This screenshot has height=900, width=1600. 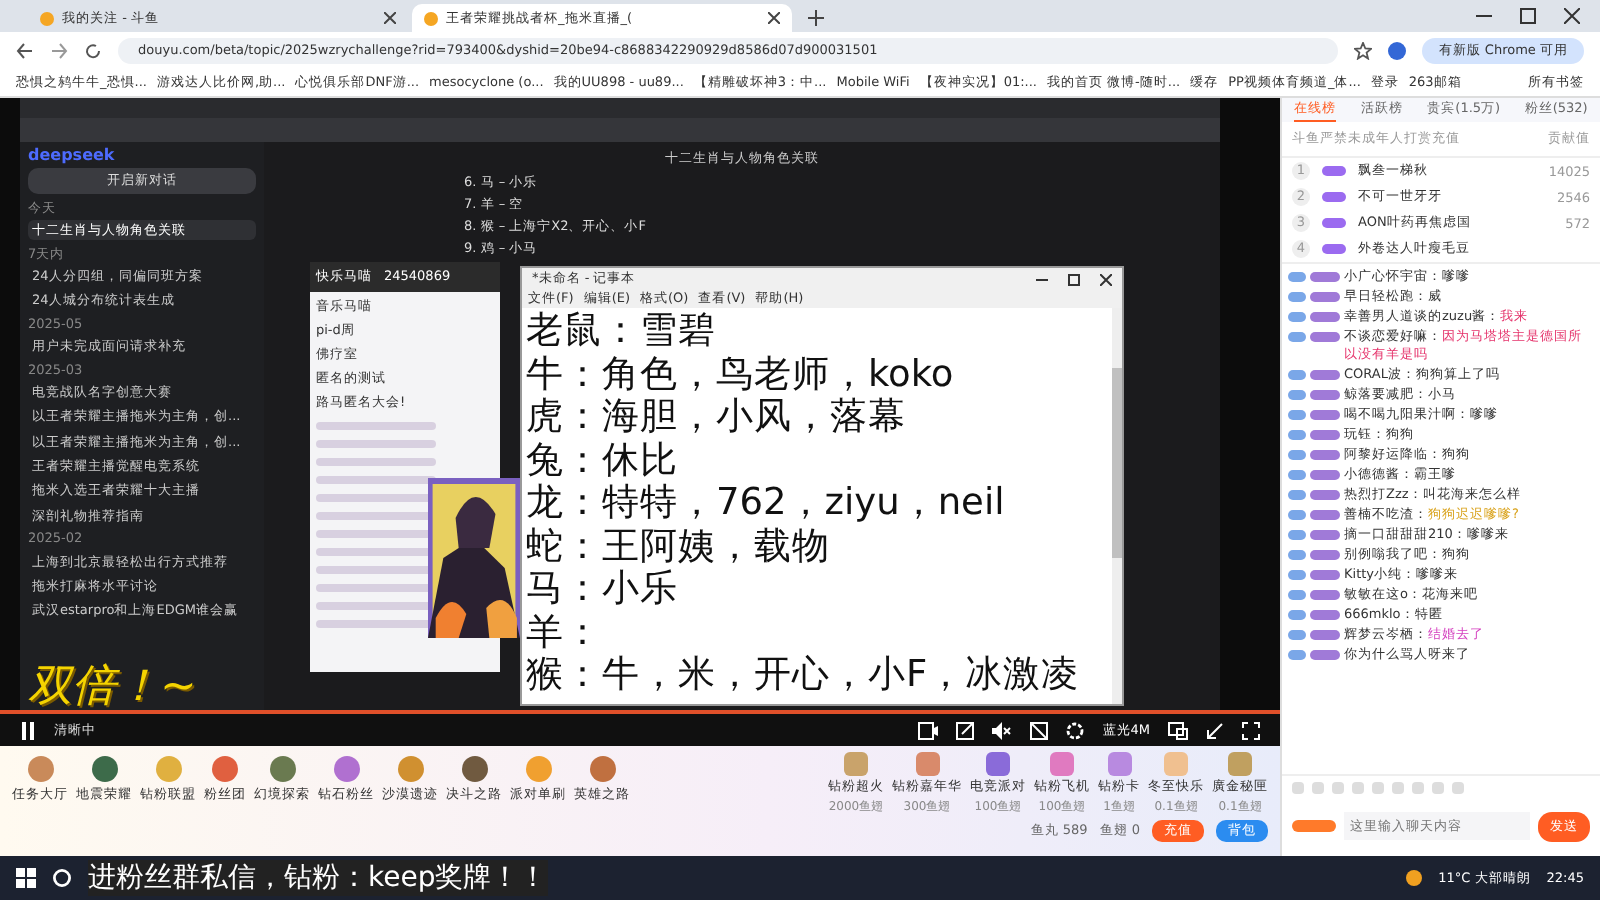 What do you see at coordinates (741, 374) in the screenshot?
I see `text-line: 牛：角色，鸟老师，koko` at bounding box center [741, 374].